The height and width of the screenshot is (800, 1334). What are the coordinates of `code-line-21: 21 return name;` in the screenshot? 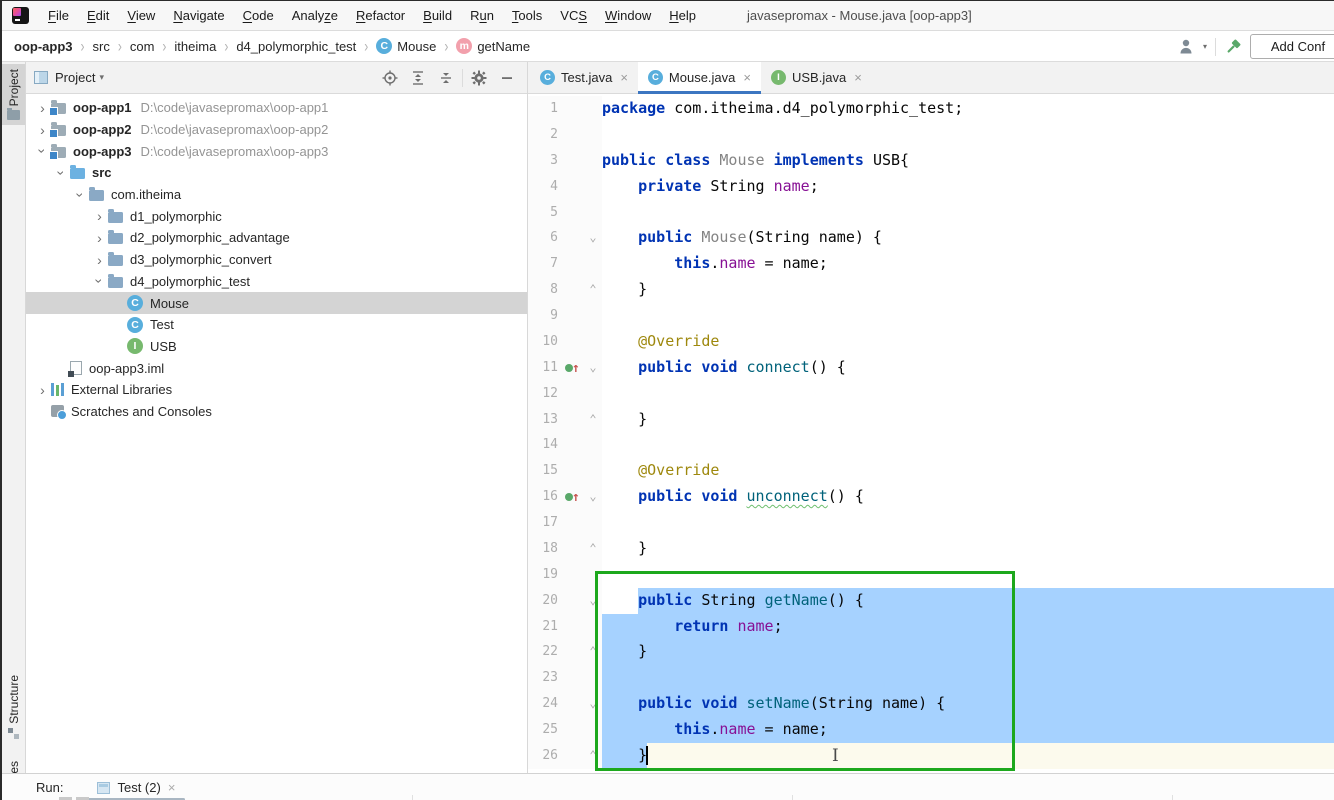 It's located at (931, 626).